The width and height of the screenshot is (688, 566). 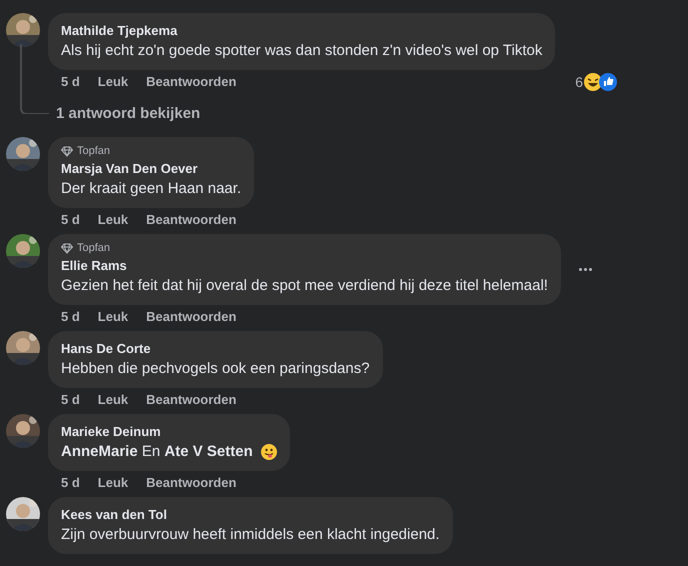 I want to click on comment-text: AnneMarie En Ate V Setten, so click(x=157, y=452).